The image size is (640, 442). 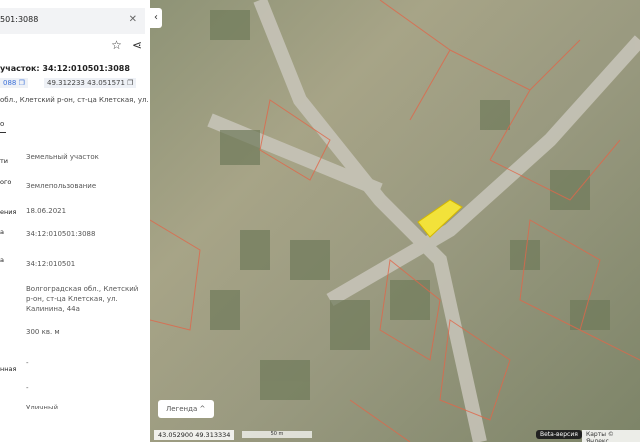 What do you see at coordinates (8, 212) in the screenshot?
I see `field-label: ения` at bounding box center [8, 212].